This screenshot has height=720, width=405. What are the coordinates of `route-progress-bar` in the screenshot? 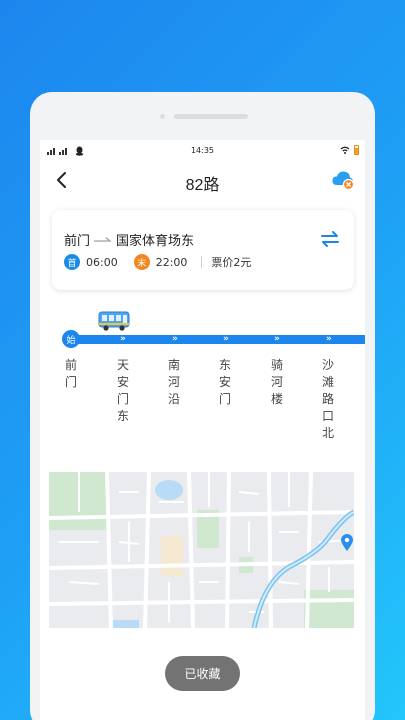 It's located at (216, 339).